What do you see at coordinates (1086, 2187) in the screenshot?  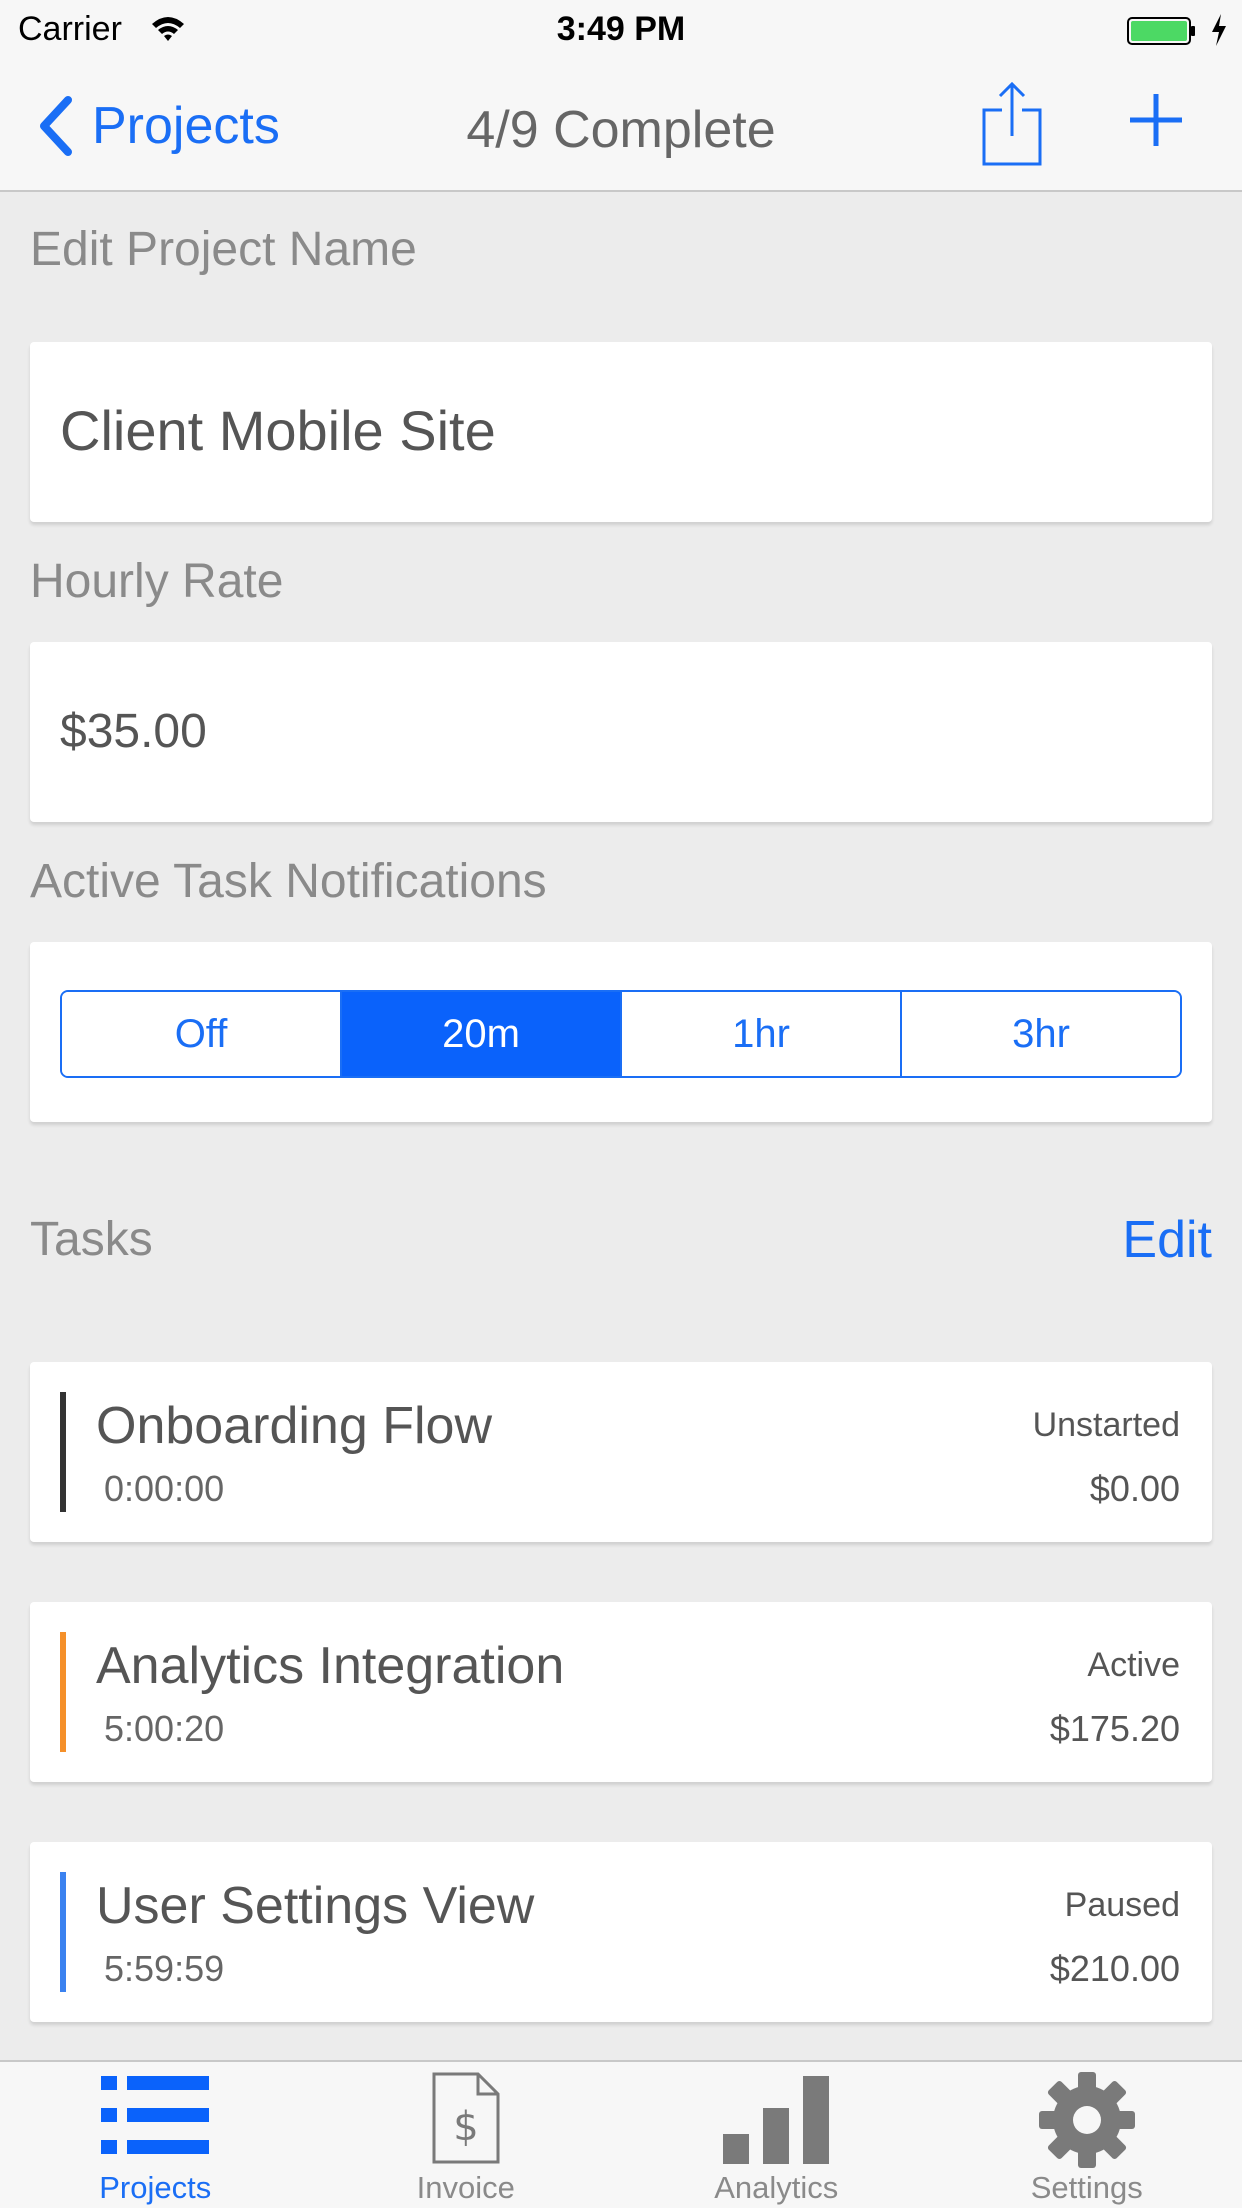 I see `tab-label: Settings` at bounding box center [1086, 2187].